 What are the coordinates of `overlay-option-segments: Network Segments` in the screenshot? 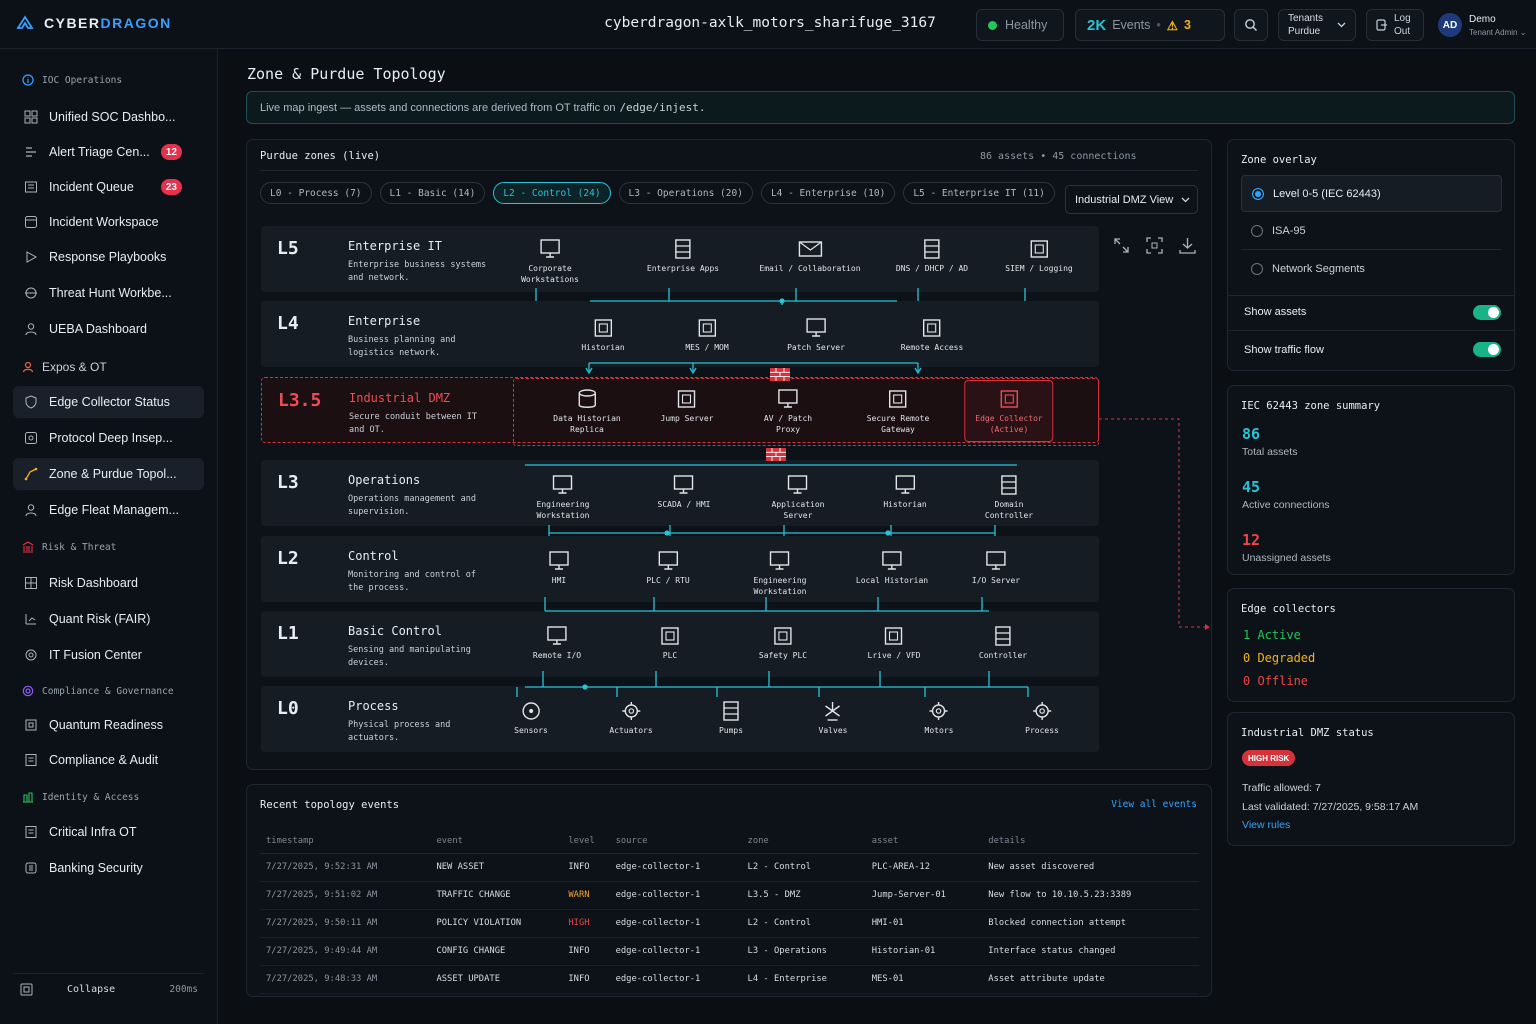 It's located at (1371, 268).